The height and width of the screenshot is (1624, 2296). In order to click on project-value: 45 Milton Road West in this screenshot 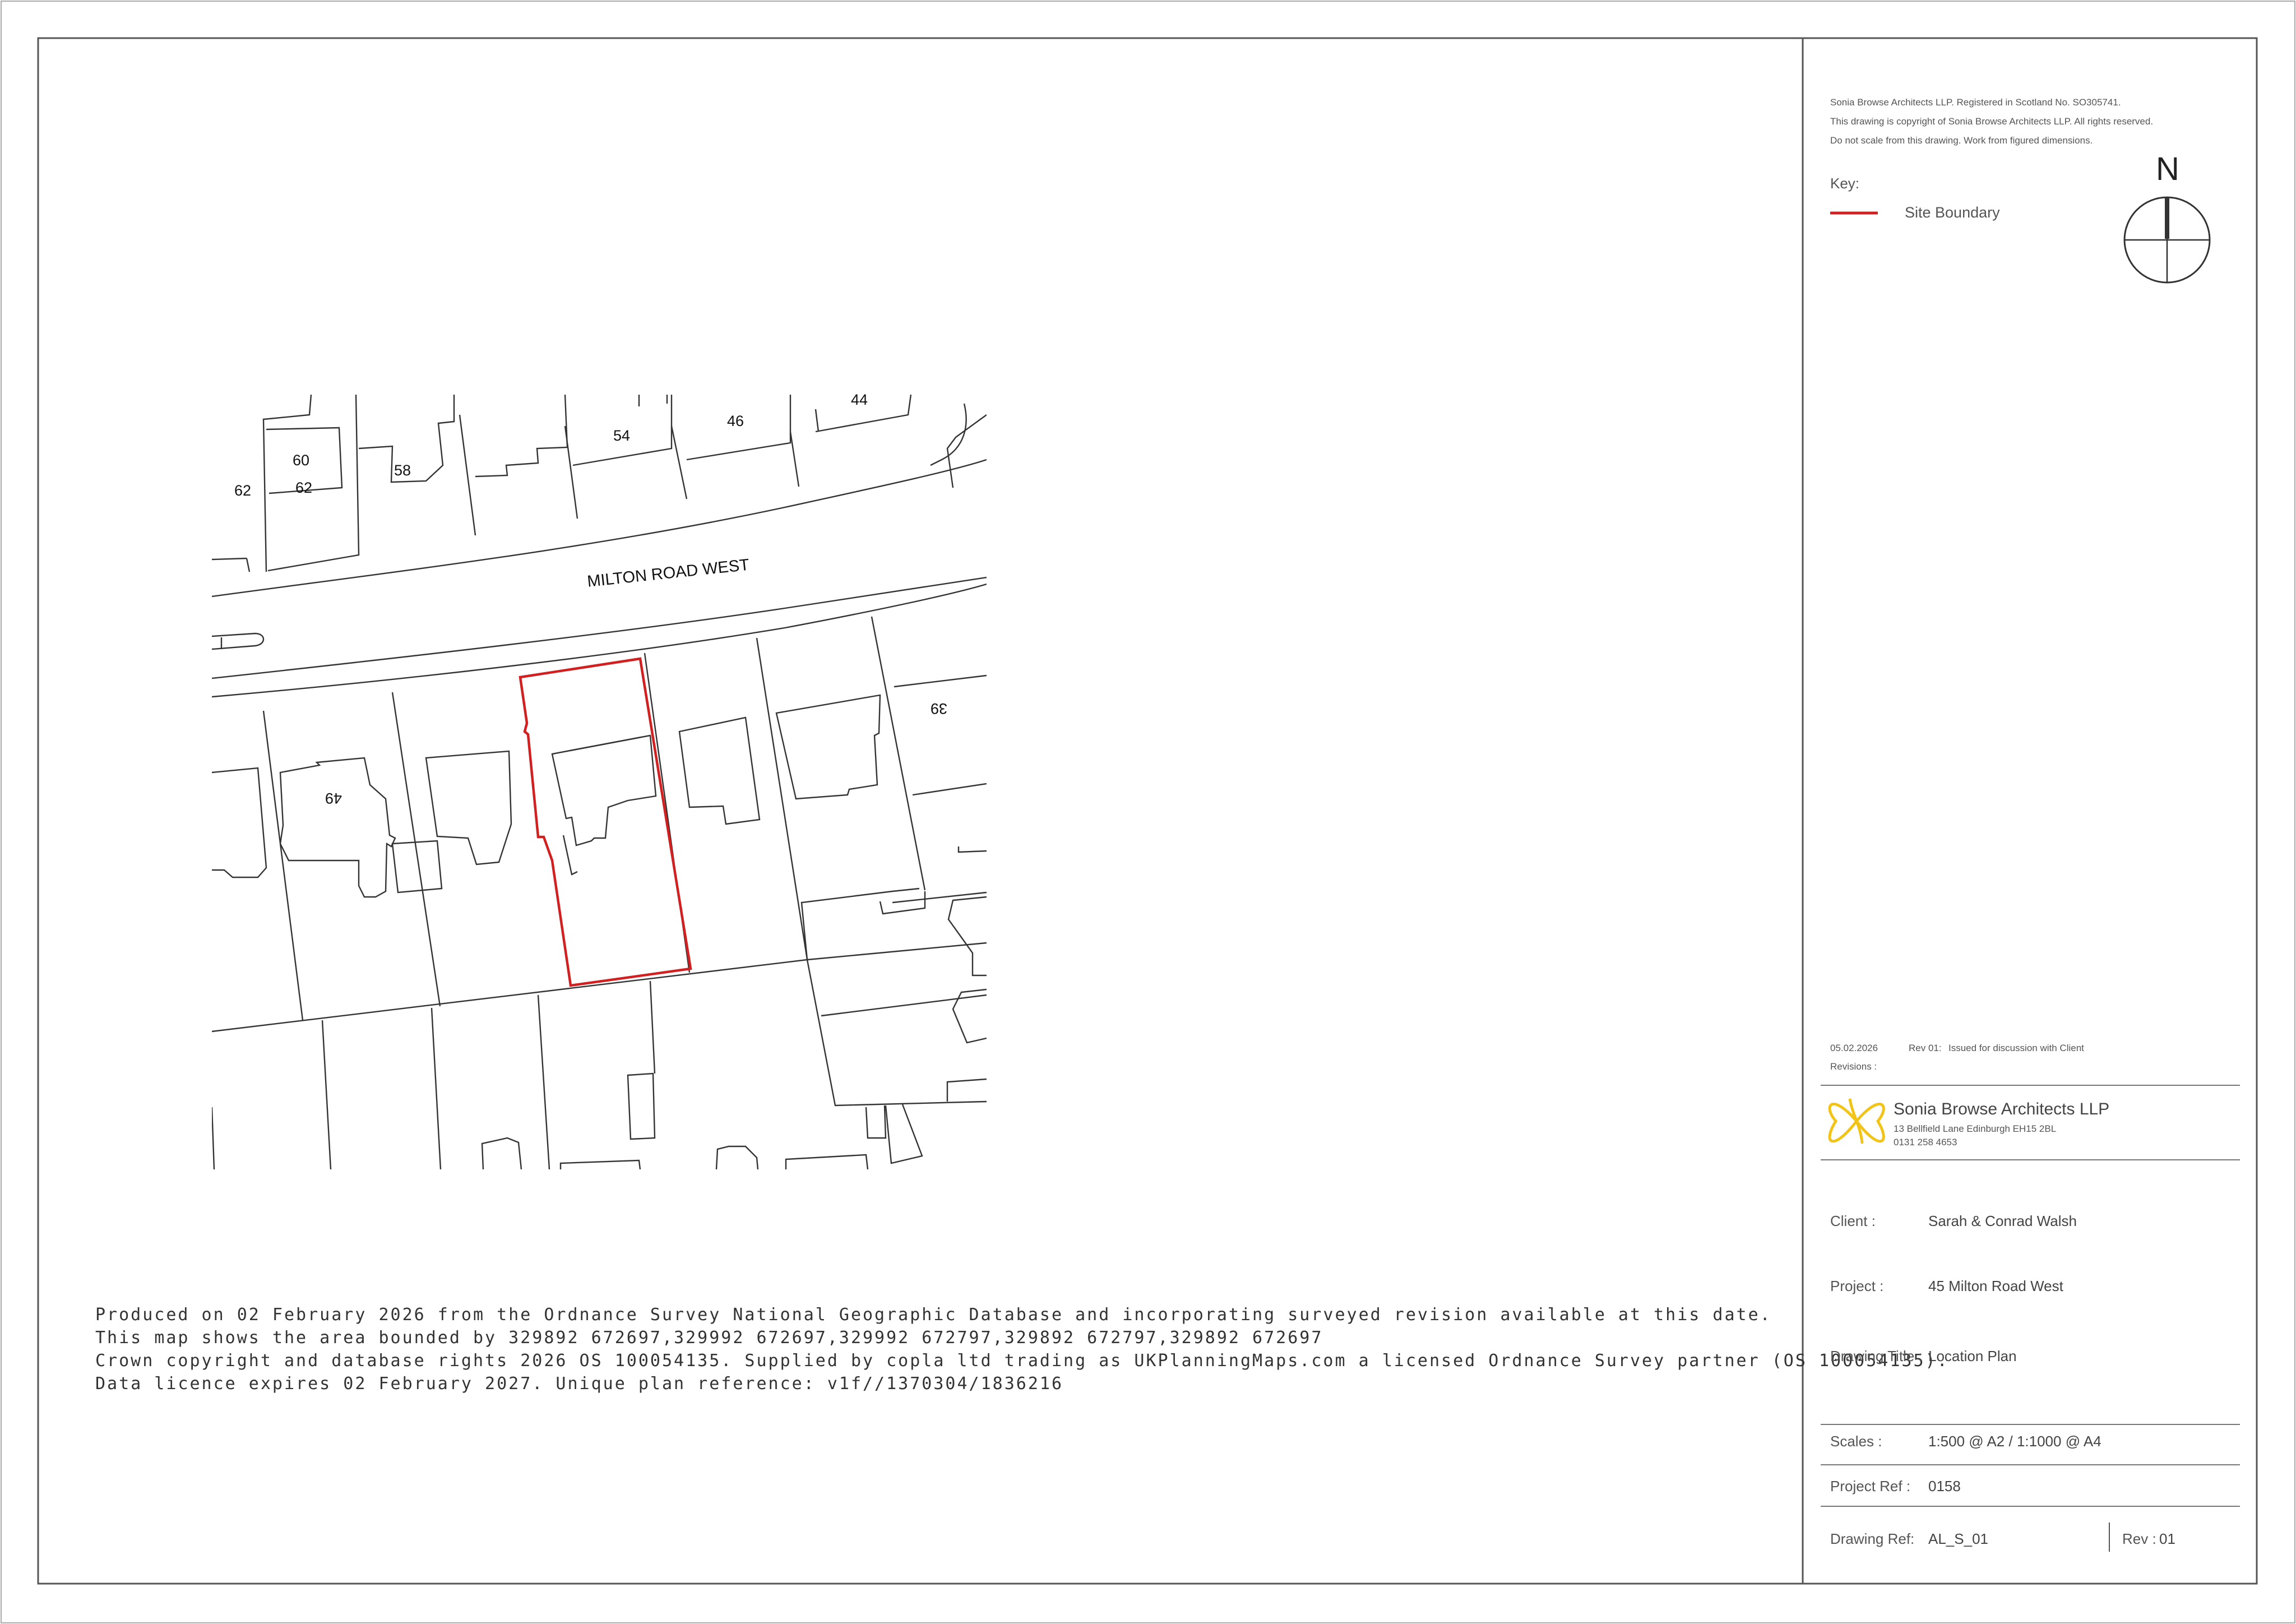, I will do `click(1995, 1286)`.